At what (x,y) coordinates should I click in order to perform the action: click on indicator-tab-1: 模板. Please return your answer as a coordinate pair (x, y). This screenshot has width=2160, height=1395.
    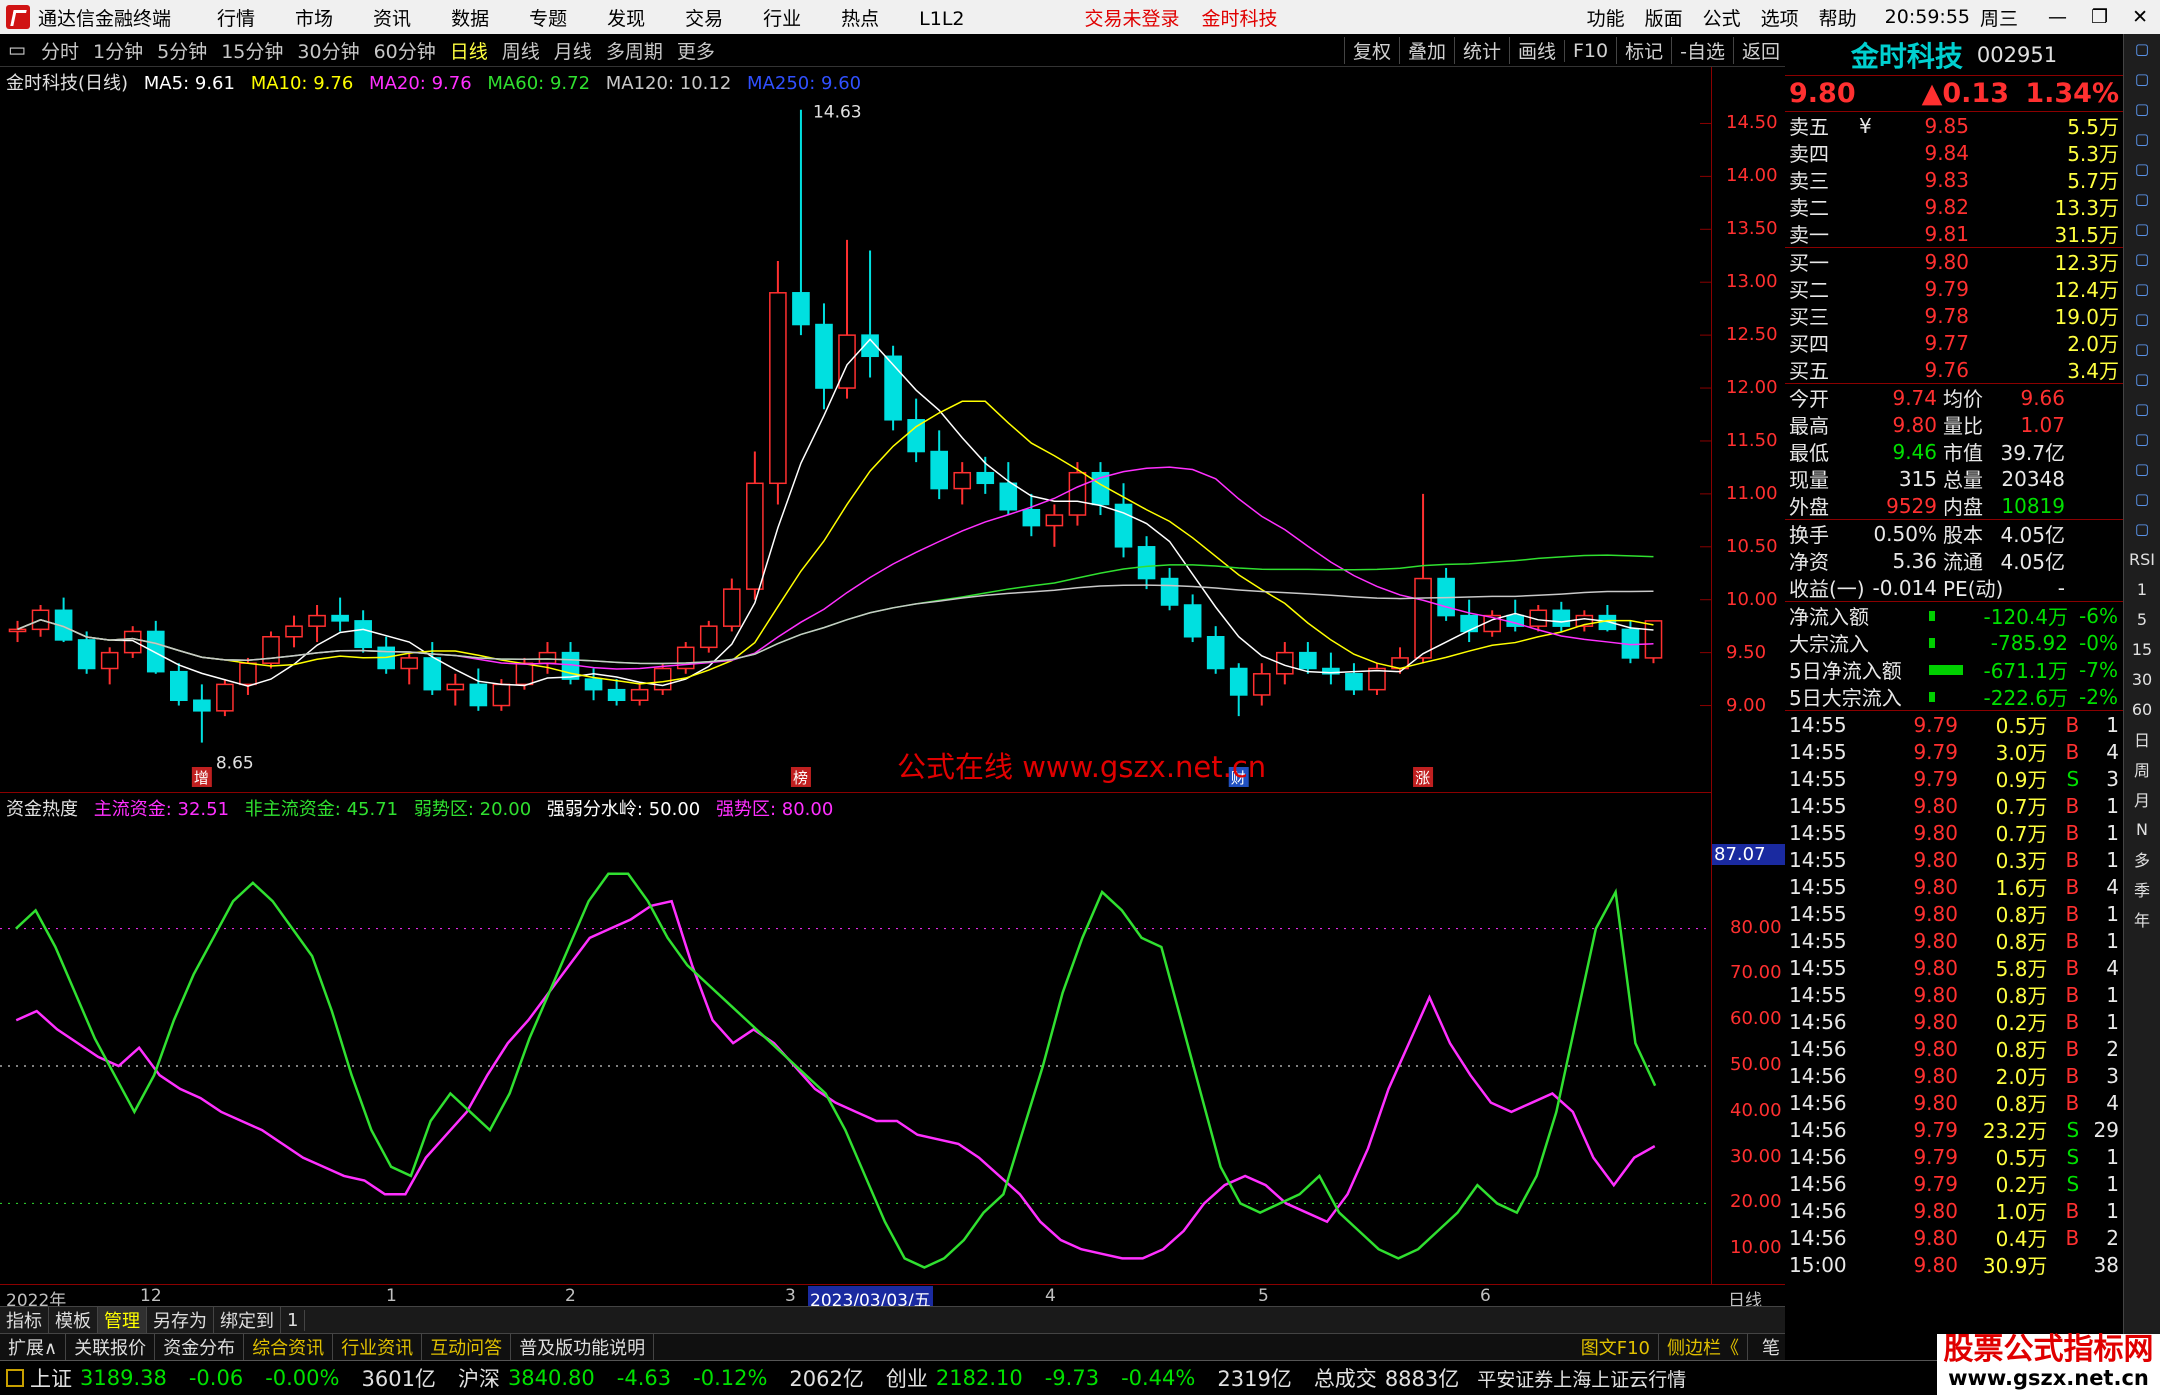
    Looking at the image, I should click on (73, 1320).